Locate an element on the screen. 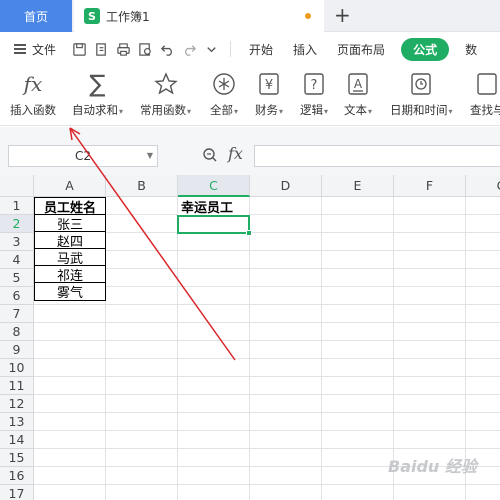 The image size is (500, 500). row-header-6: 6 is located at coordinates (17, 296).